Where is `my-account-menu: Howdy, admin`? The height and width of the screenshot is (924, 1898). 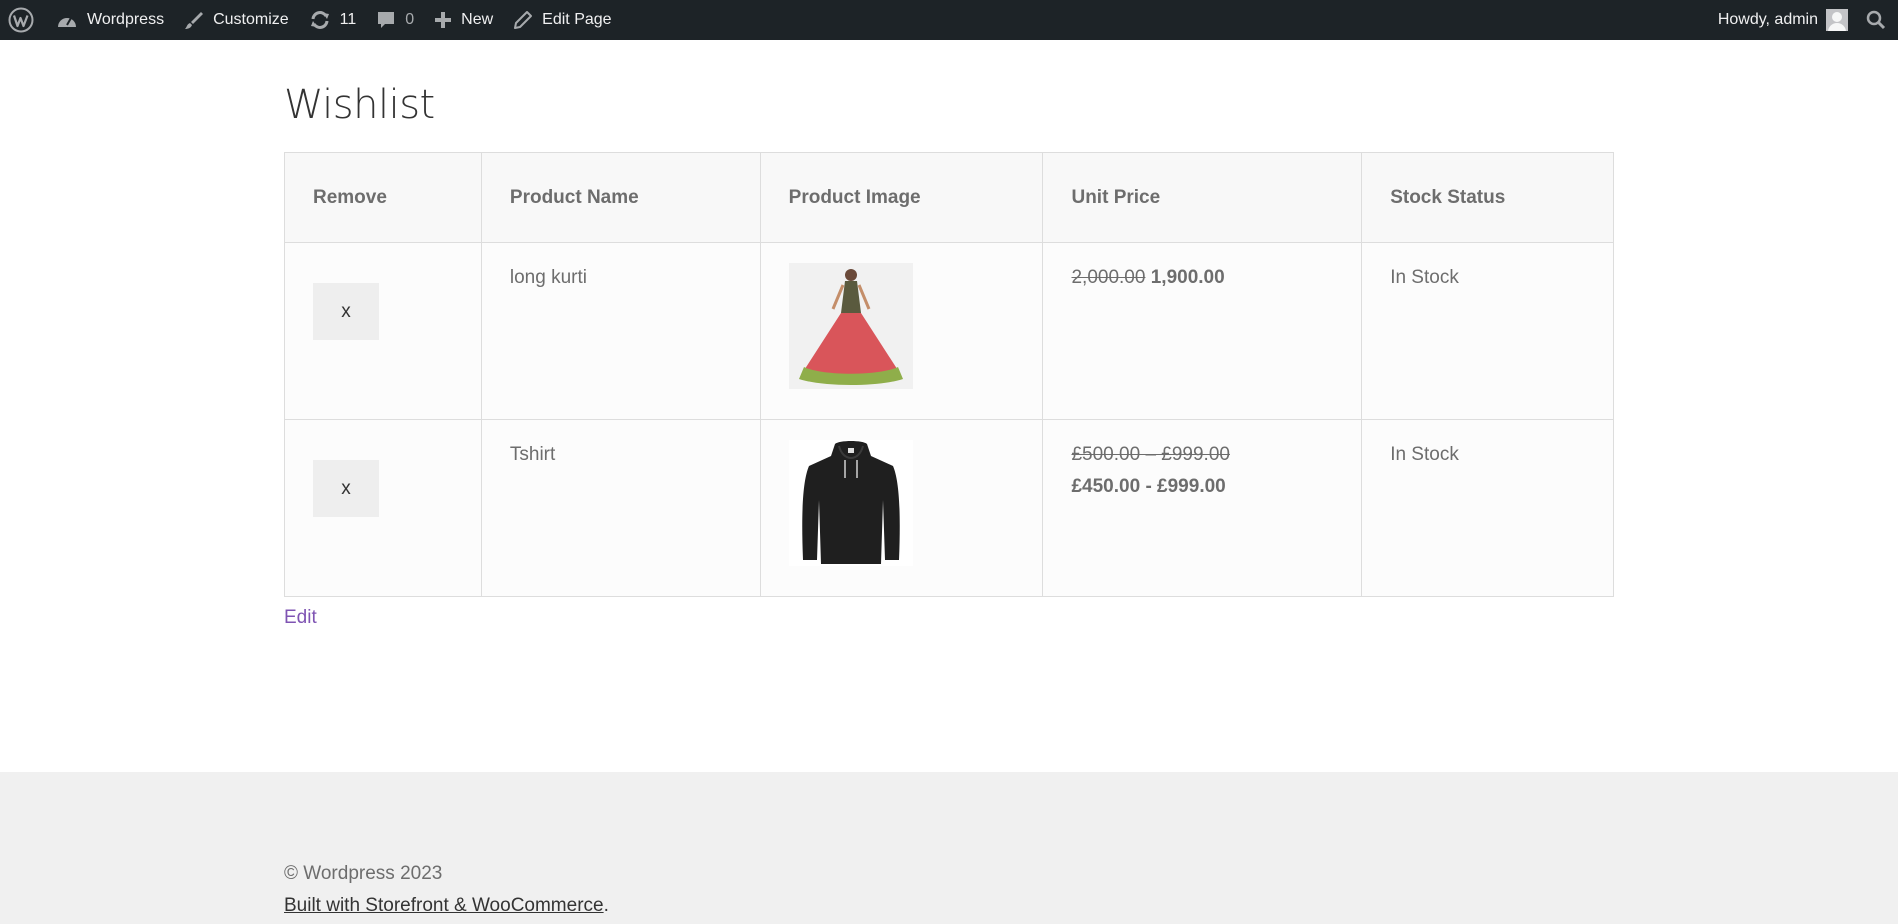
my-account-menu: Howdy, admin is located at coordinates (1783, 20).